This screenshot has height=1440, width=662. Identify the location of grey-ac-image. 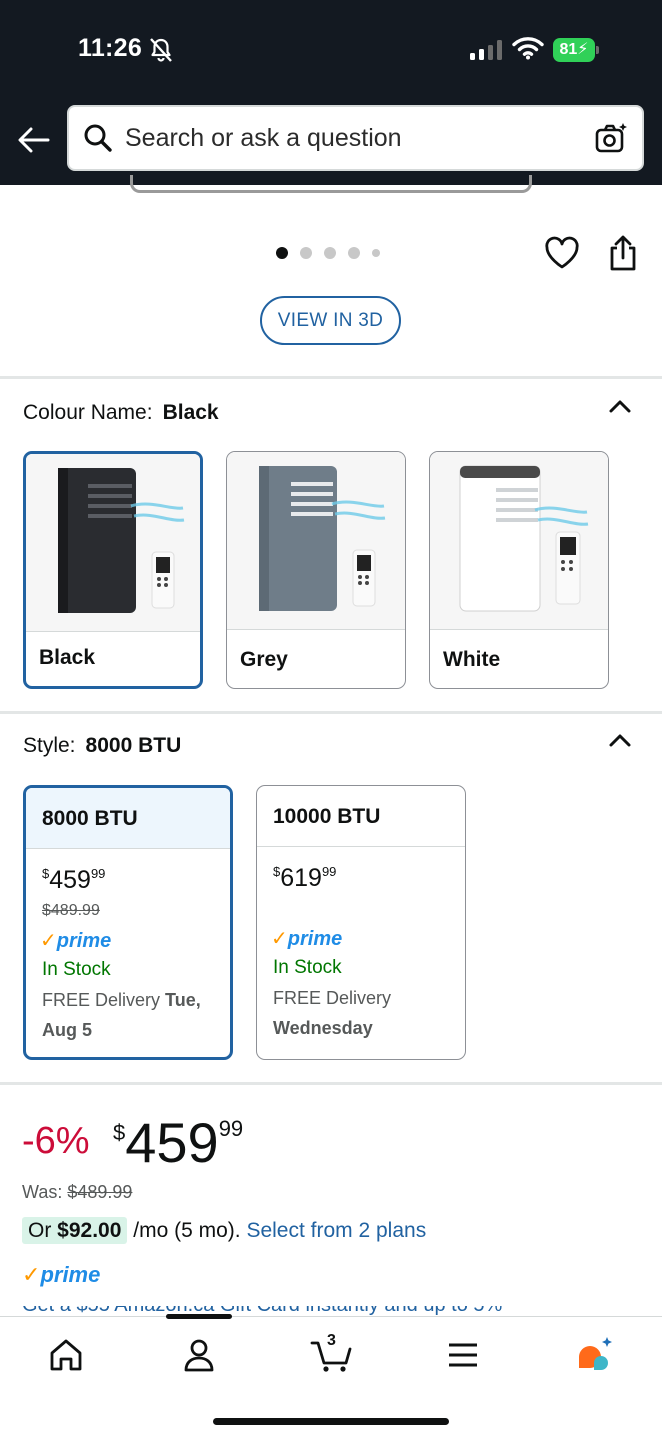
(316, 541).